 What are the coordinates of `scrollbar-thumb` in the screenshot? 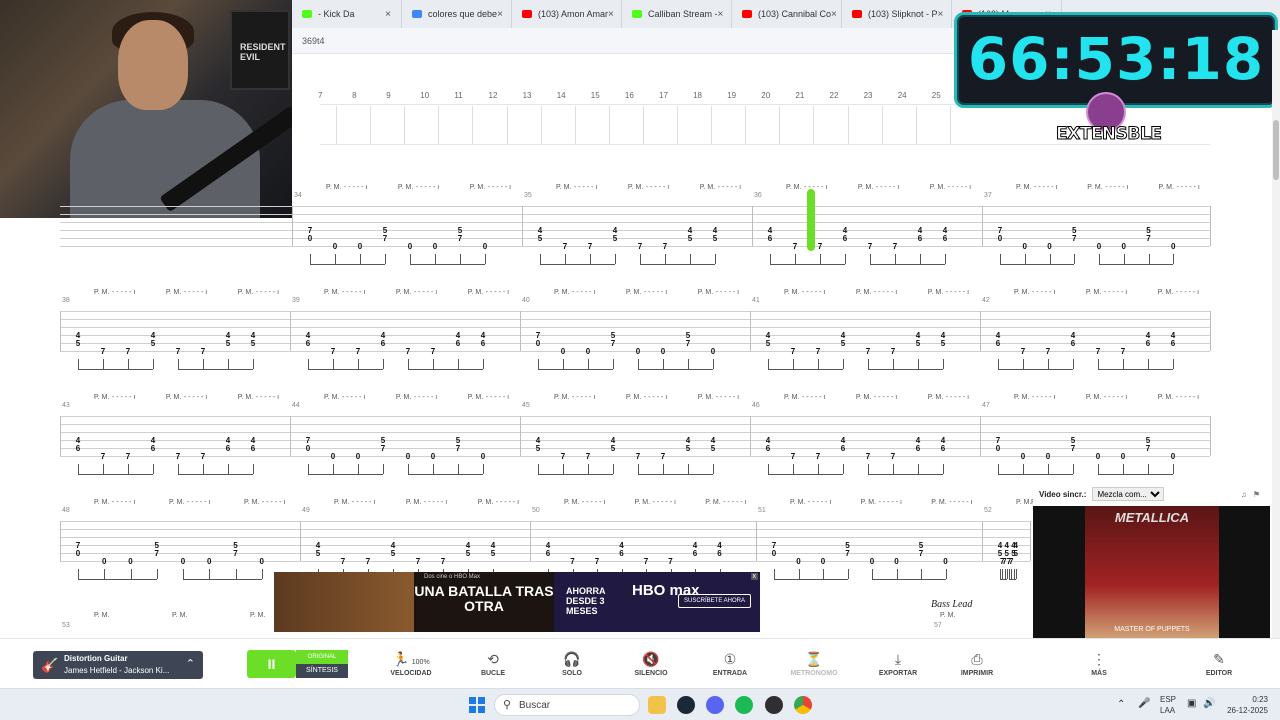 It's located at (1276, 150).